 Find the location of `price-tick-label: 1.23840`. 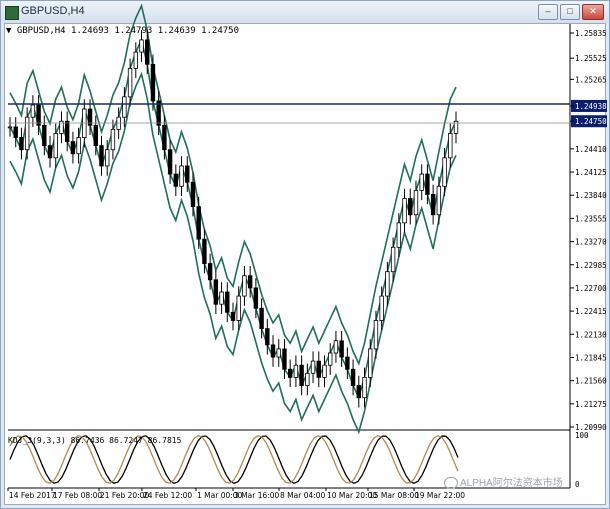

price-tick-label: 1.23840 is located at coordinates (591, 195).